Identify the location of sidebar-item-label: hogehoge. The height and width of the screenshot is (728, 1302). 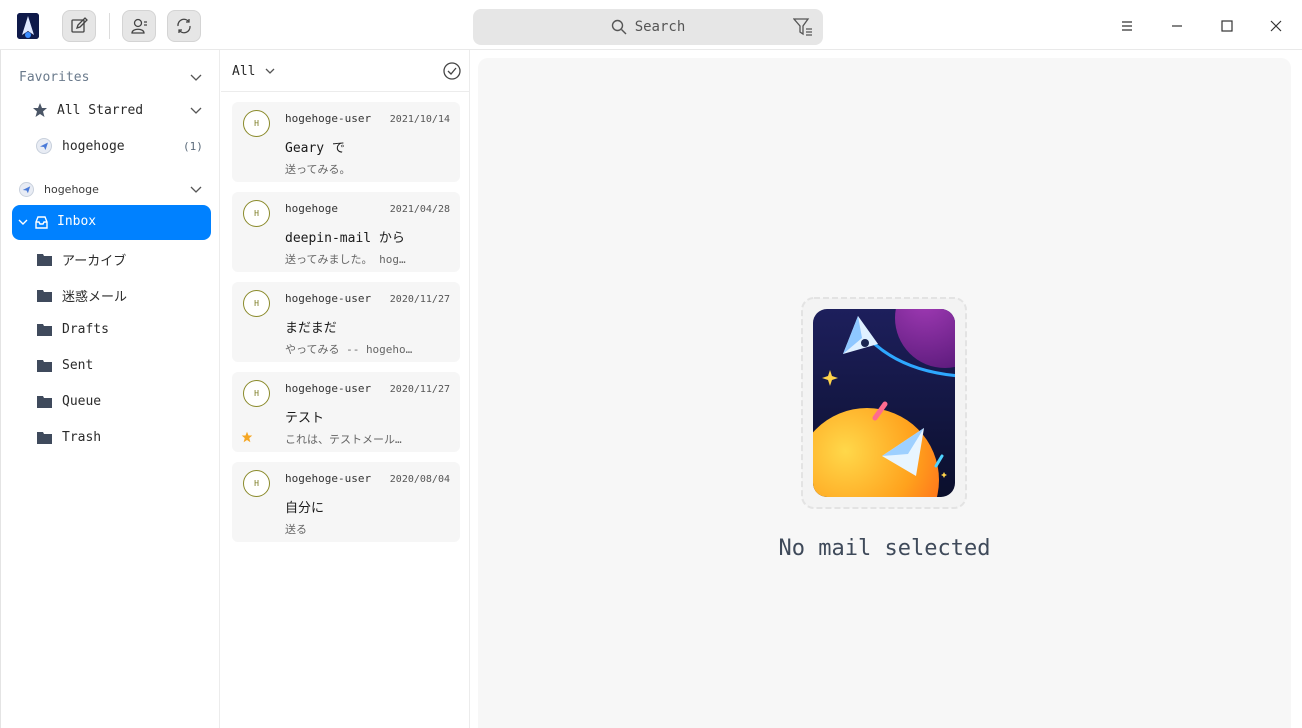
(93, 146).